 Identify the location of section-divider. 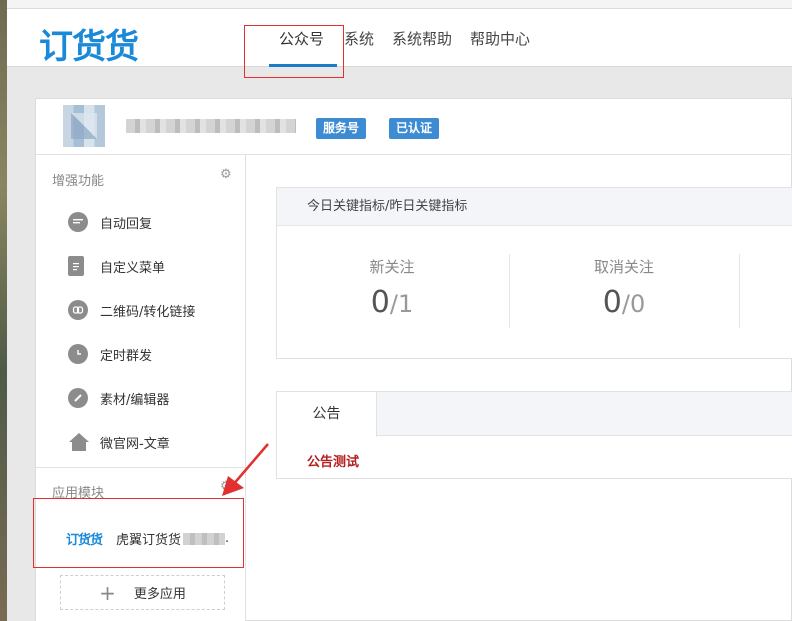
(140, 467).